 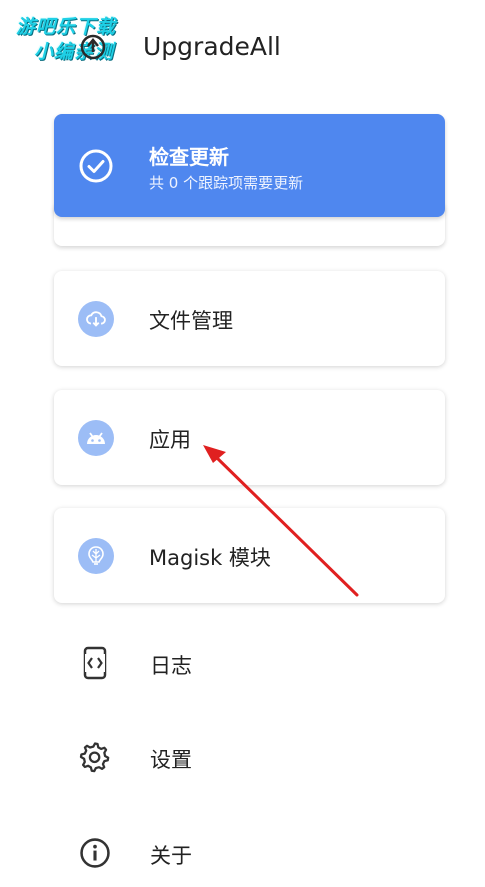 What do you see at coordinates (96, 556) in the screenshot?
I see `magisk-icon` at bounding box center [96, 556].